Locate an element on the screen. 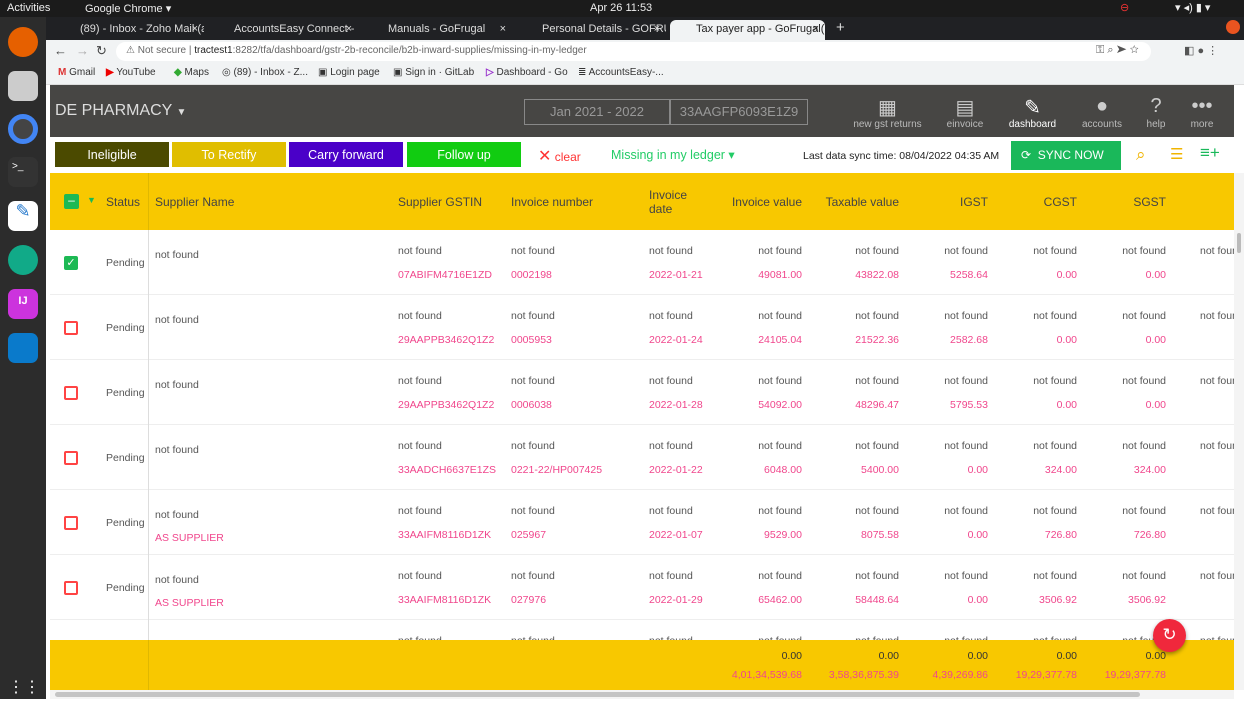  ledger-gstin: not found is located at coordinates (420, 316).